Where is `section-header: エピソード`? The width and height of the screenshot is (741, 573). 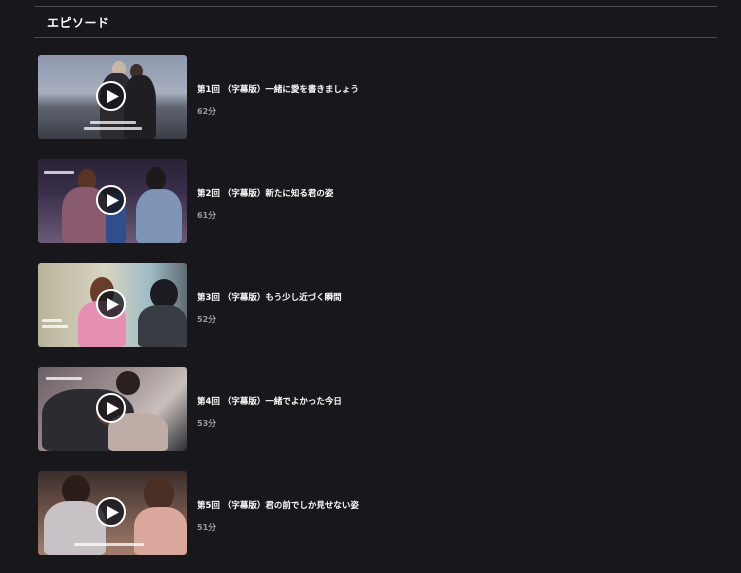 section-header: エピソード is located at coordinates (375, 22).